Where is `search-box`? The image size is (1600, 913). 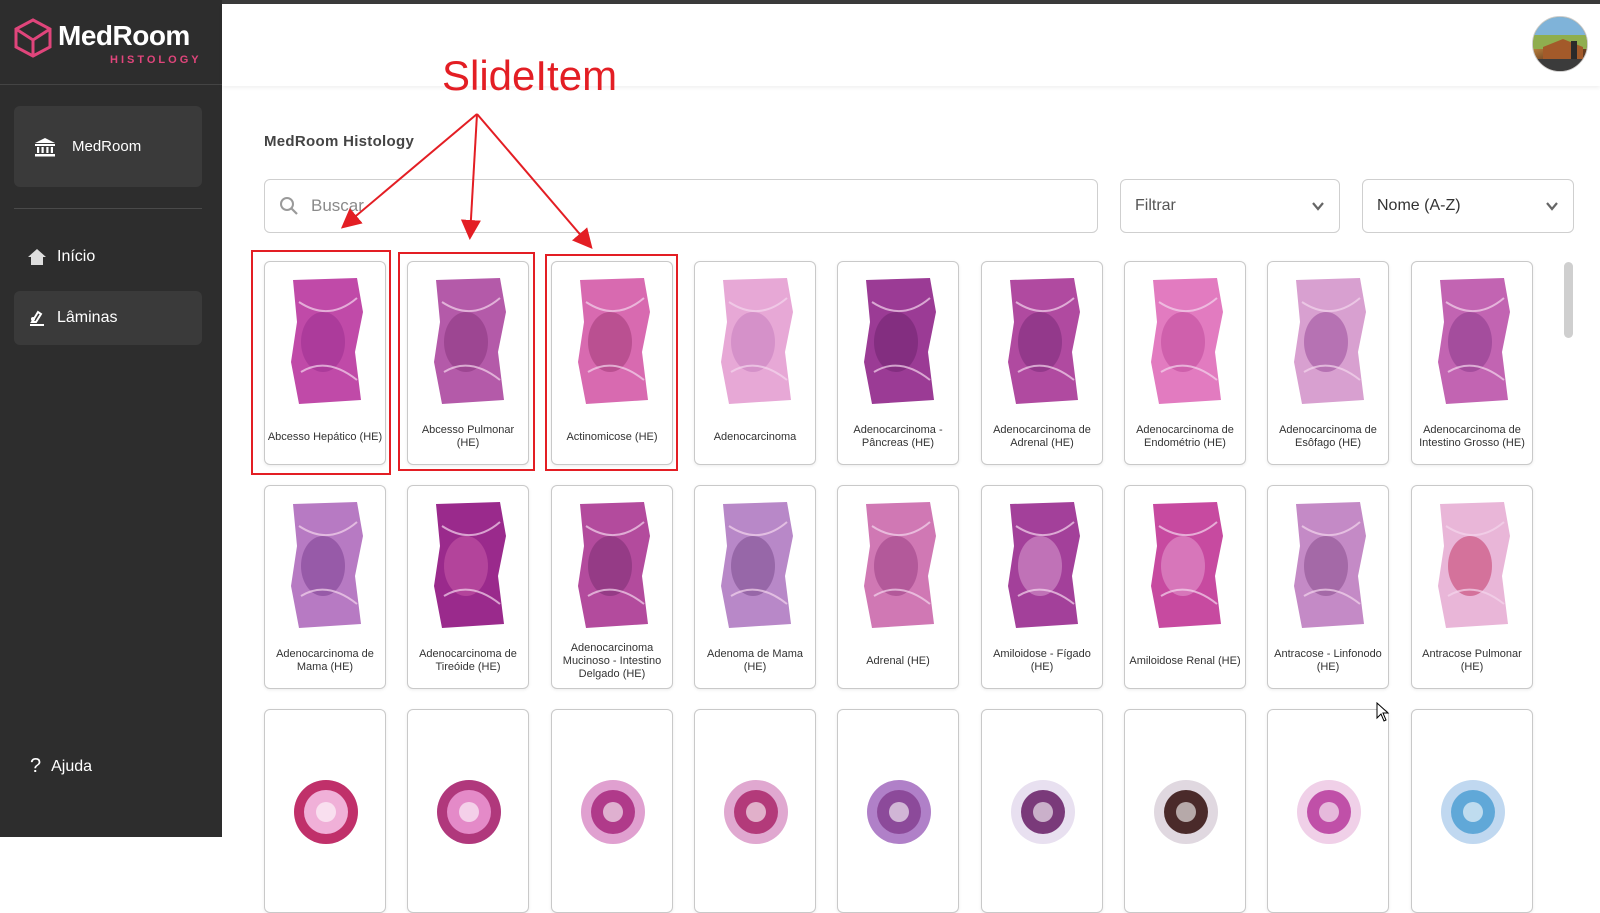 search-box is located at coordinates (681, 206).